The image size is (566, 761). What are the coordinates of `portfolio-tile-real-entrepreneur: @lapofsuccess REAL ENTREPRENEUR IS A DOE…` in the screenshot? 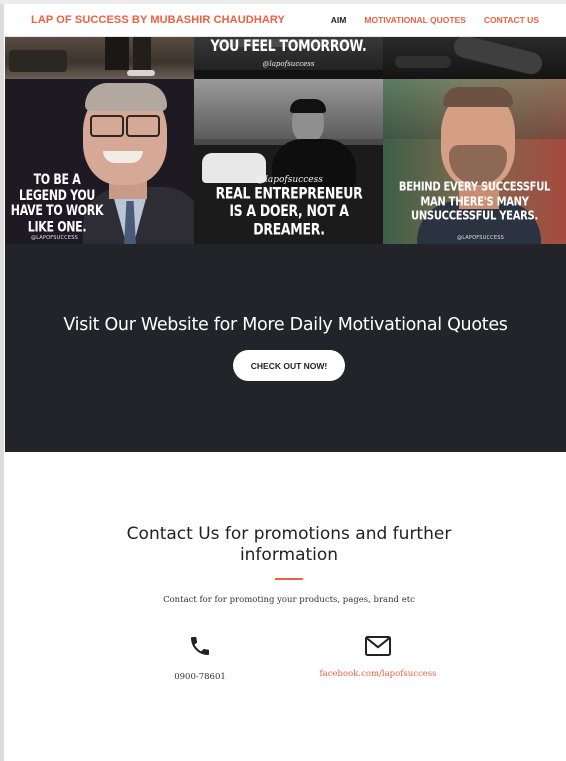 It's located at (288, 161).